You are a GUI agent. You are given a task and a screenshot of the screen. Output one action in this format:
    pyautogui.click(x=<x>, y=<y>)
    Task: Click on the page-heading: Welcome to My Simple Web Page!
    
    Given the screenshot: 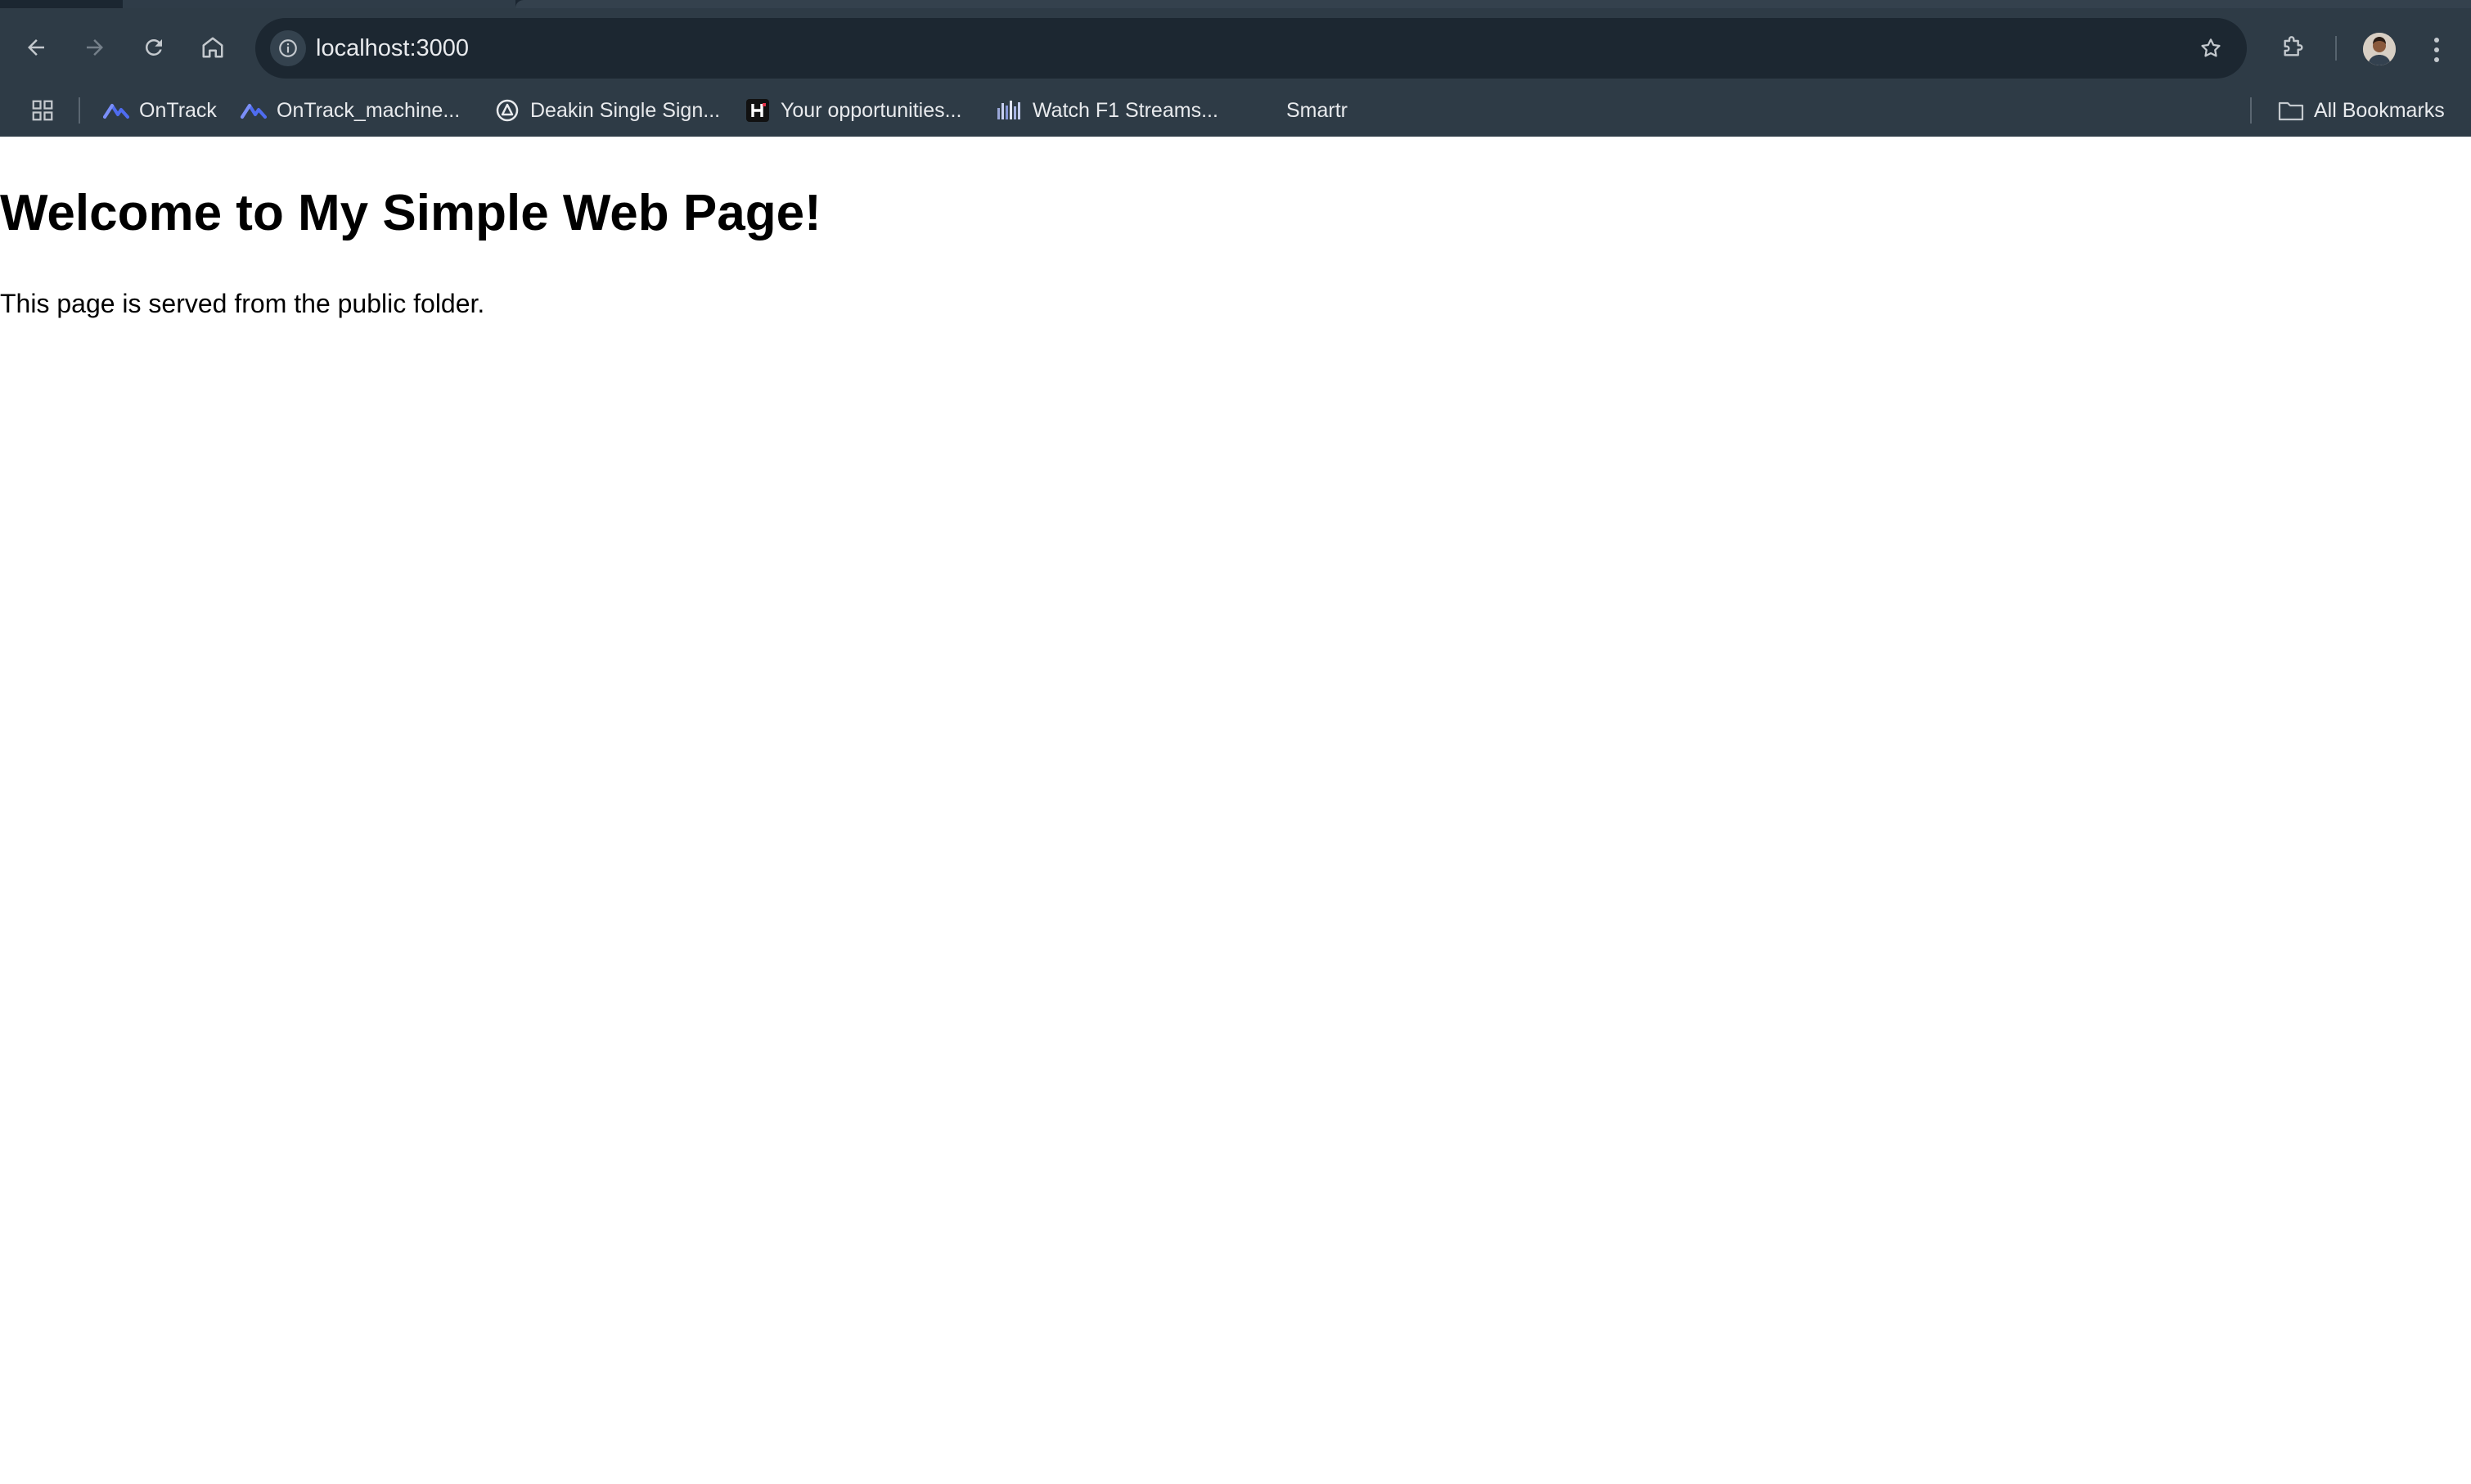 What is the action you would take?
    pyautogui.click(x=410, y=213)
    